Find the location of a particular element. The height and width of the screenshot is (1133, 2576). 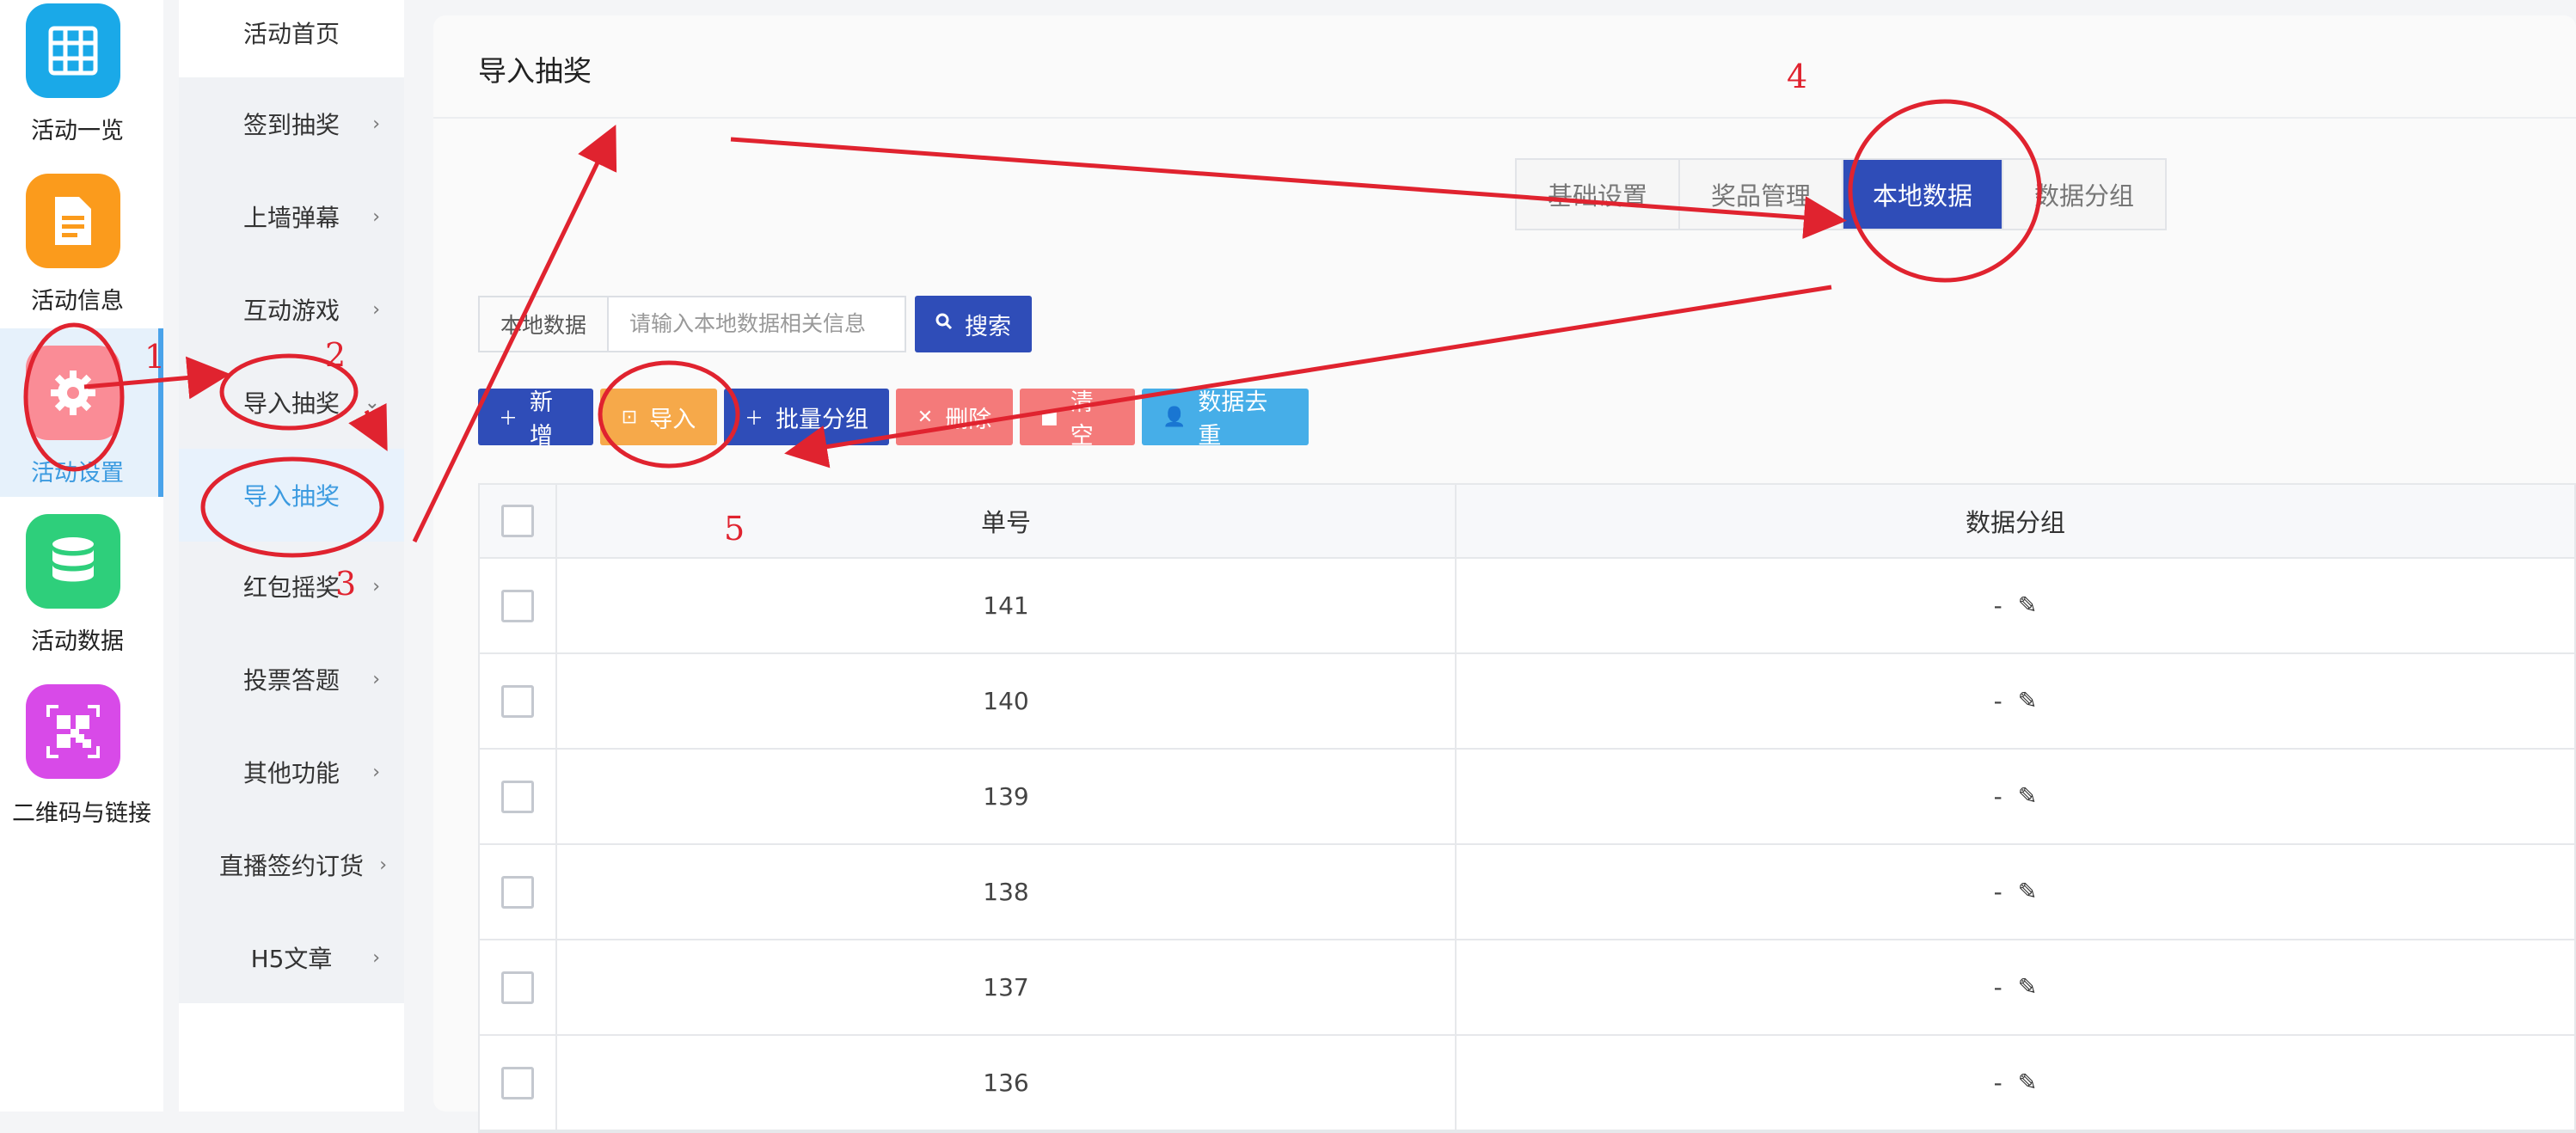

search-input is located at coordinates (757, 324).